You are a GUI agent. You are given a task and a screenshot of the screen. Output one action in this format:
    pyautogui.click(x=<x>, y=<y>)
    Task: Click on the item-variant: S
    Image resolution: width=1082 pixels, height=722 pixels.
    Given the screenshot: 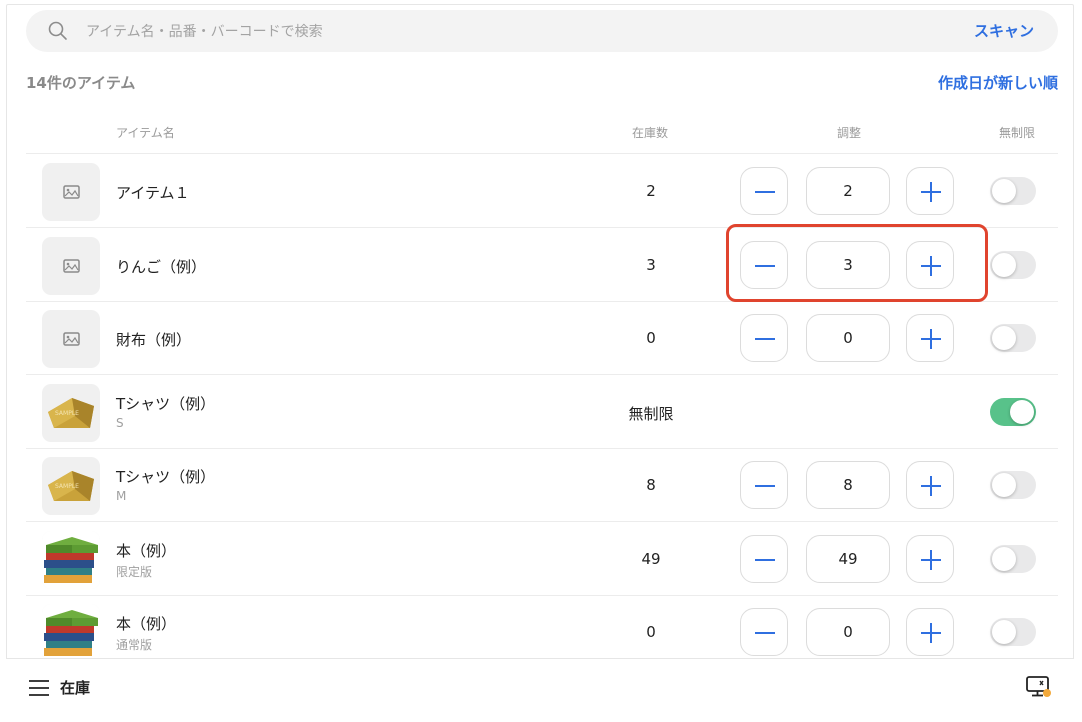 What is the action you would take?
    pyautogui.click(x=120, y=422)
    